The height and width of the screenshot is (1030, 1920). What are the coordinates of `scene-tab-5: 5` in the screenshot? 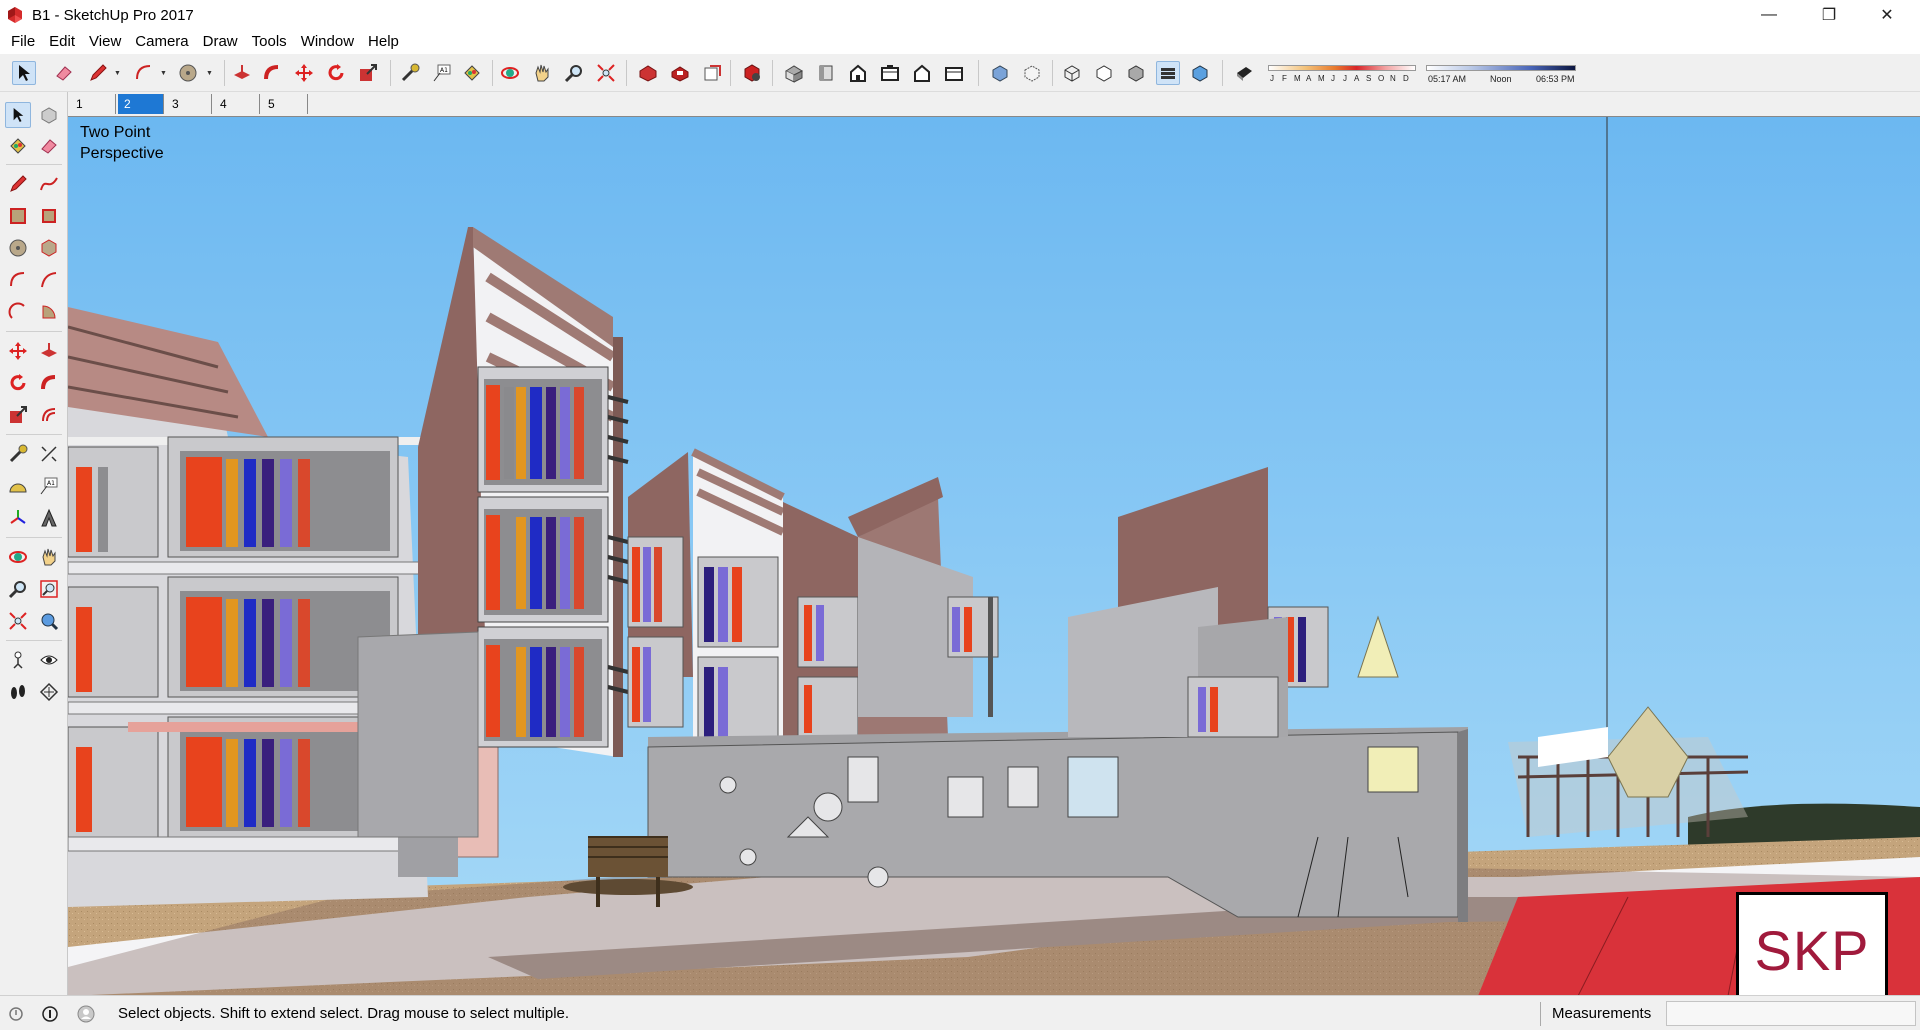 It's located at (285, 104).